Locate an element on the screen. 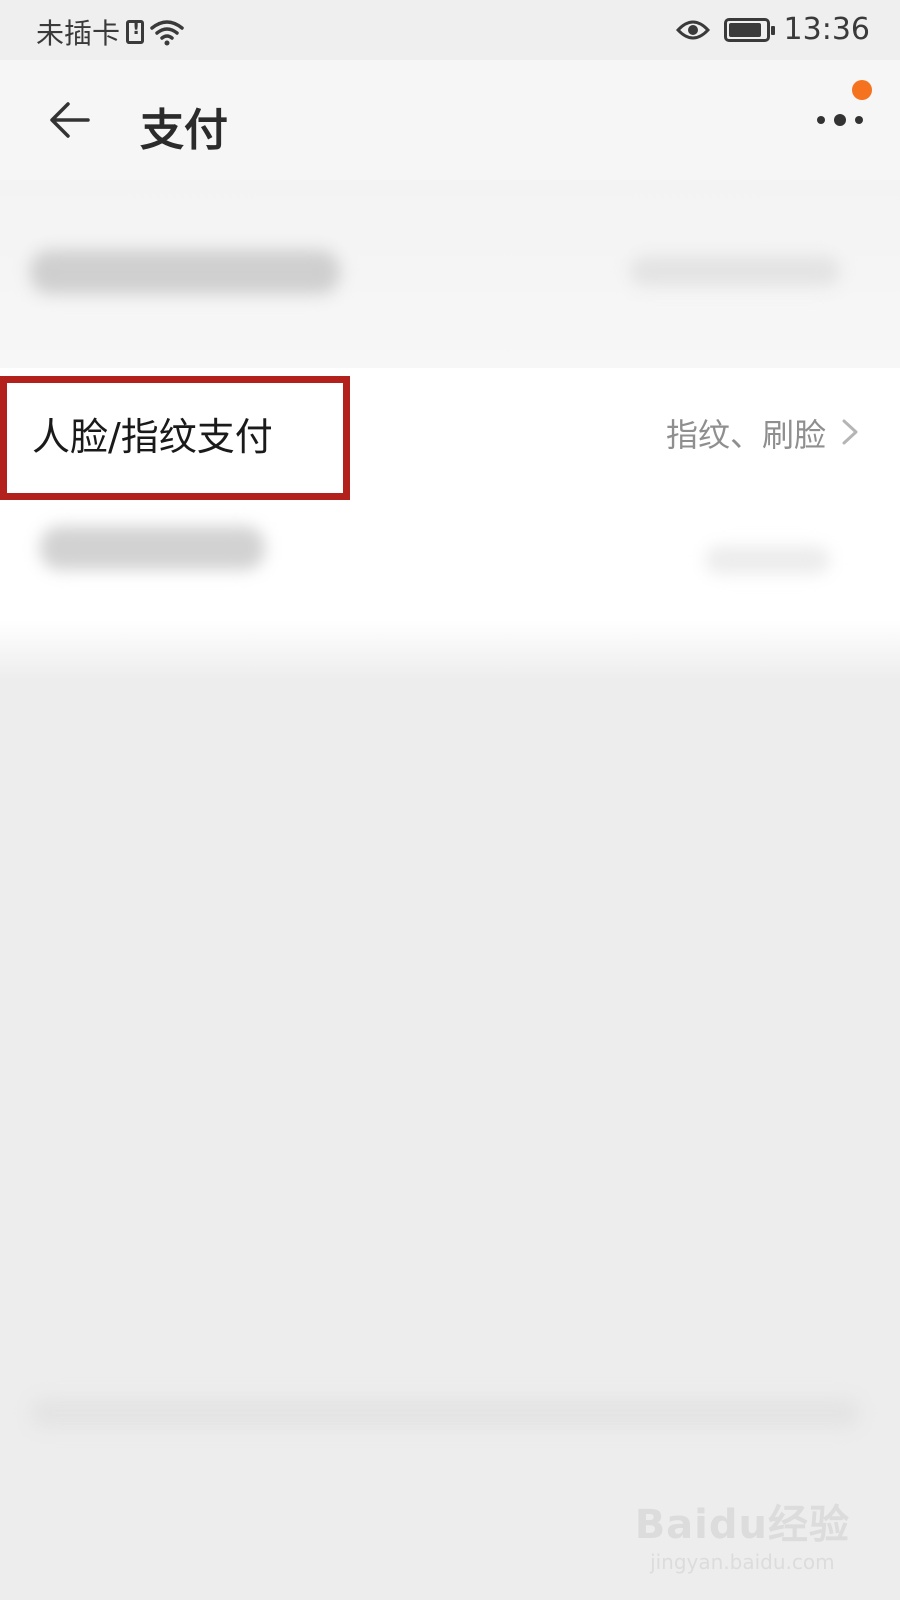 The height and width of the screenshot is (1600, 900). baidu-watermark: Baidu经验 jingyan.baidu.com is located at coordinates (742, 1533).